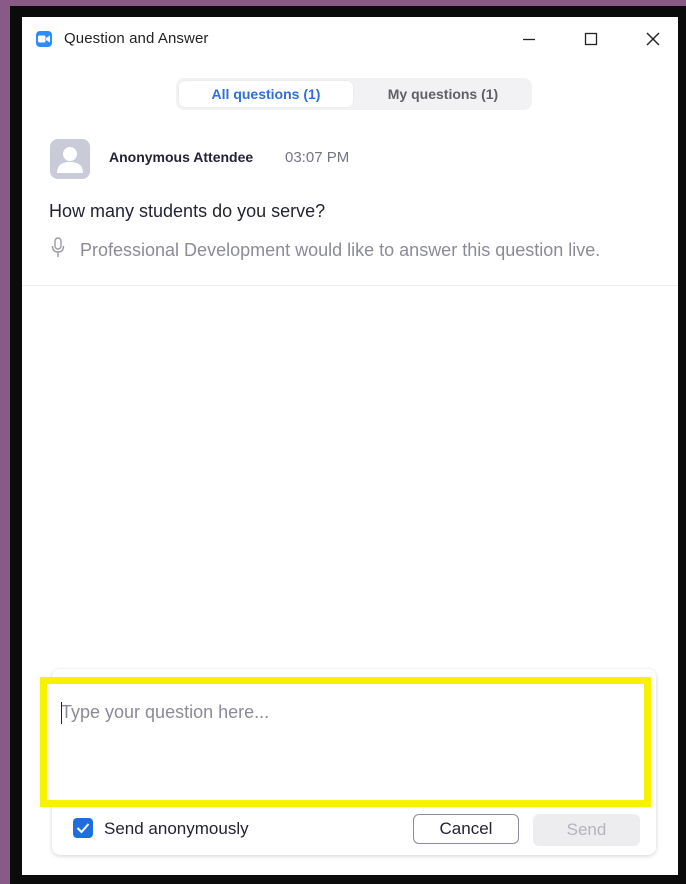 Image resolution: width=686 pixels, height=884 pixels. I want to click on close-icon, so click(653, 39).